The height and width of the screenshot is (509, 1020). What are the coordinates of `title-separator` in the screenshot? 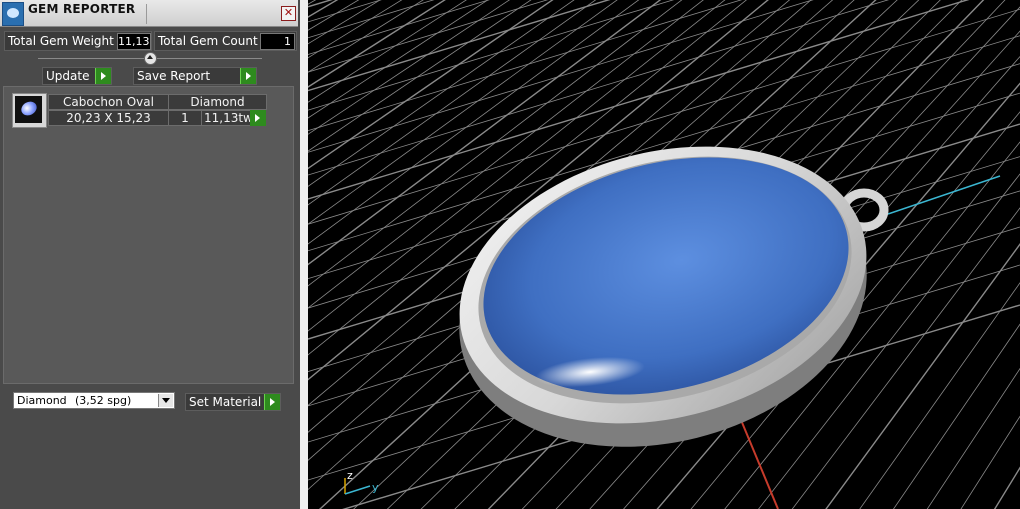 It's located at (146, 14).